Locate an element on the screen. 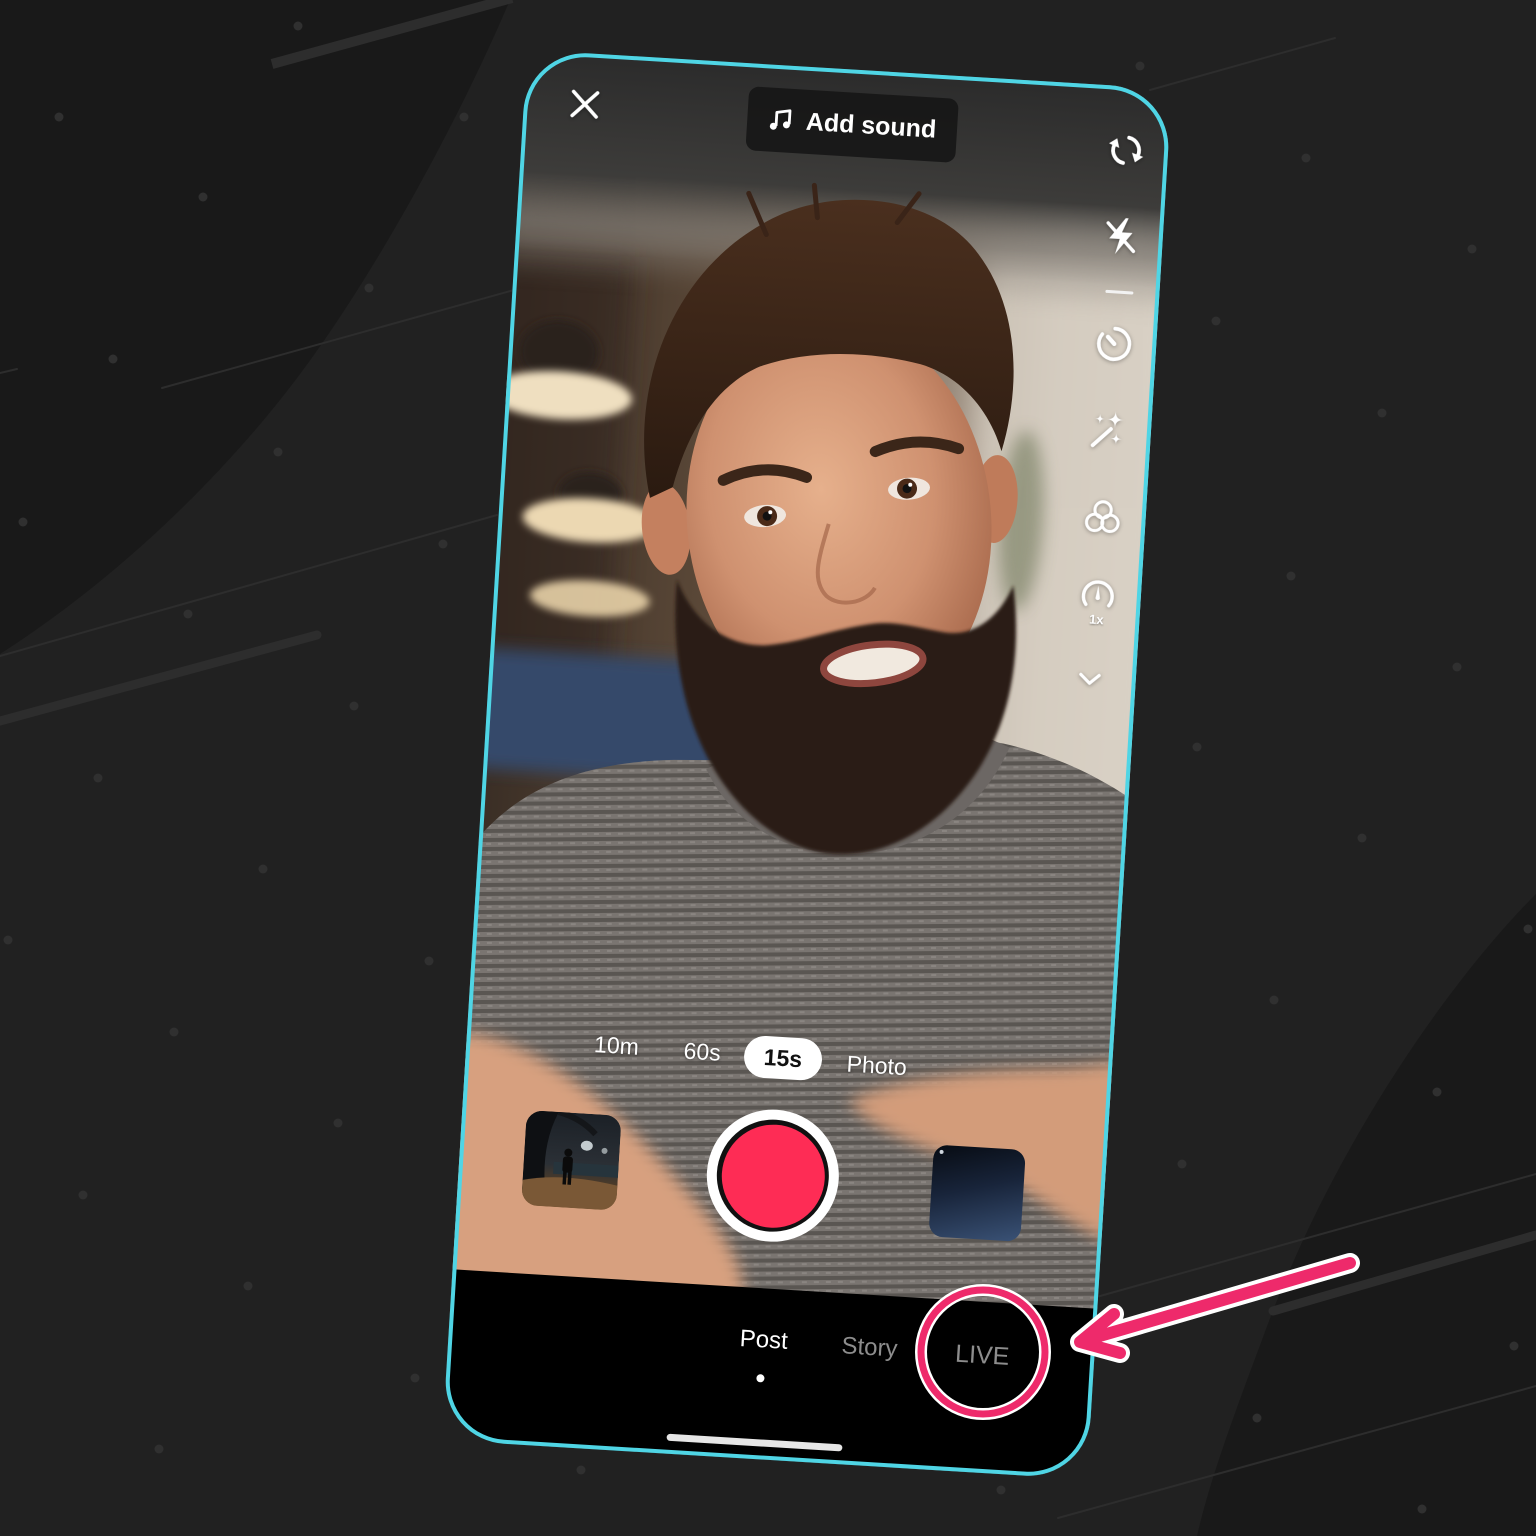 Image resolution: width=1536 pixels, height=1536 pixels. chevron-down-icon is located at coordinates (1090, 678).